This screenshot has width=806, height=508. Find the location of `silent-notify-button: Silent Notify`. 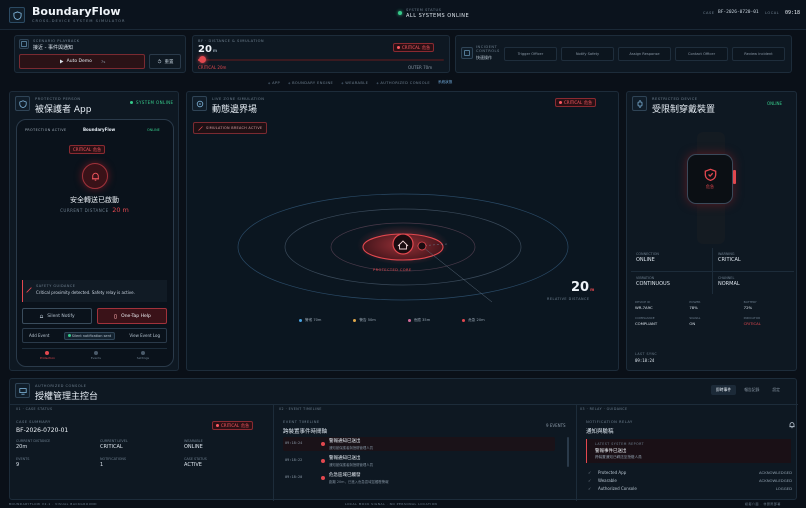

silent-notify-button: Silent Notify is located at coordinates (57, 316).